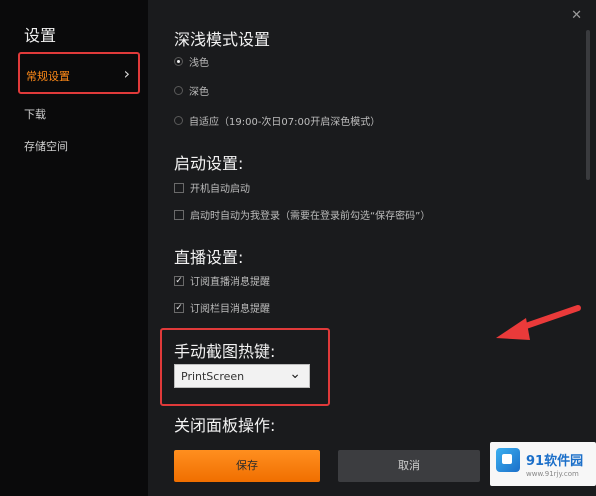 The width and height of the screenshot is (596, 496). Describe the element at coordinates (538, 322) in the screenshot. I see `red-arrow-icon` at that location.